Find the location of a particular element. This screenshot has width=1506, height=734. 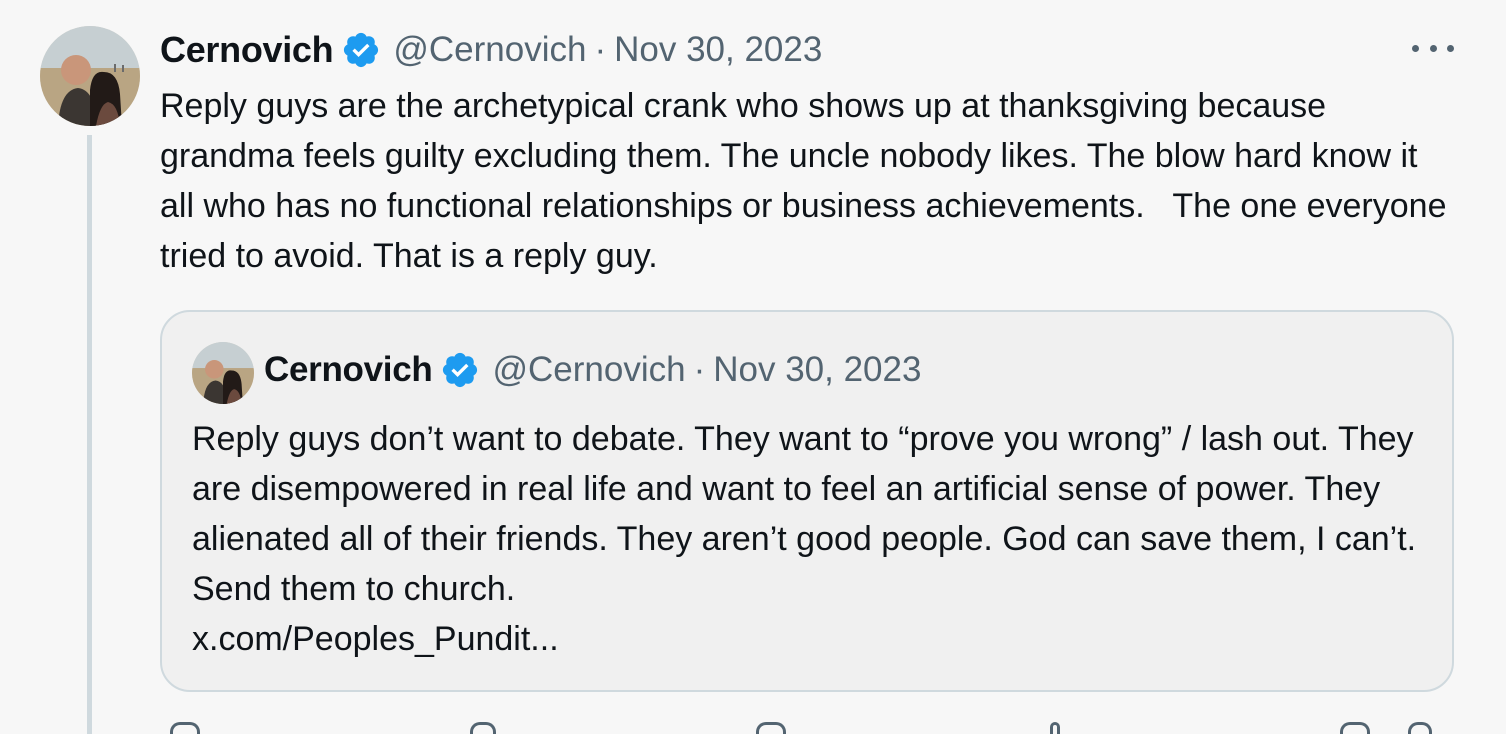

tweet-header: Cernovich @Cernovich · Nov 30, 2023 is located at coordinates (491, 50).